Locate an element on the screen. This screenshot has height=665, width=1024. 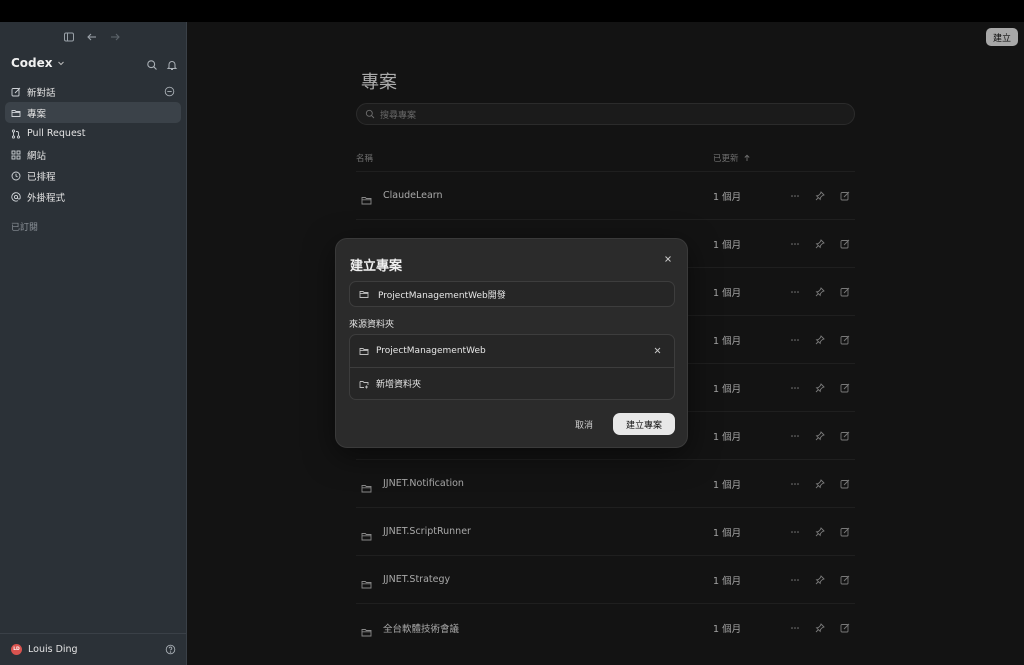
search-icon is located at coordinates (151, 64).